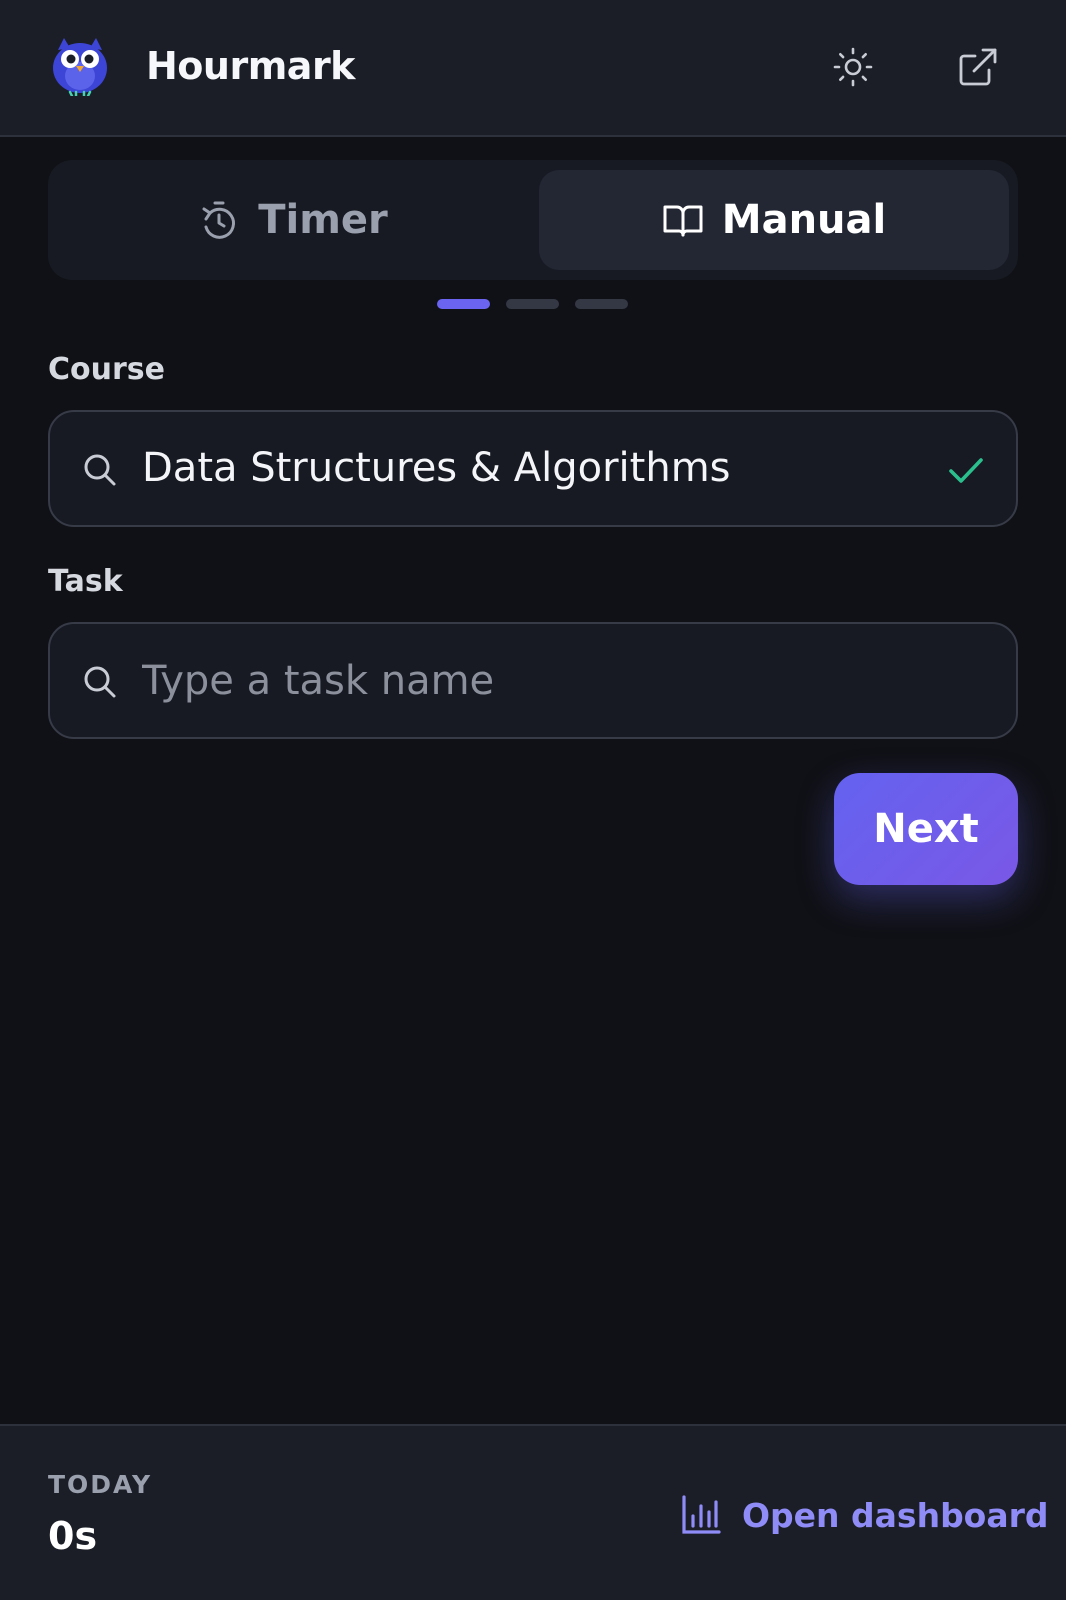 The image size is (1066, 1600). I want to click on today-value: 0s, so click(73, 1536).